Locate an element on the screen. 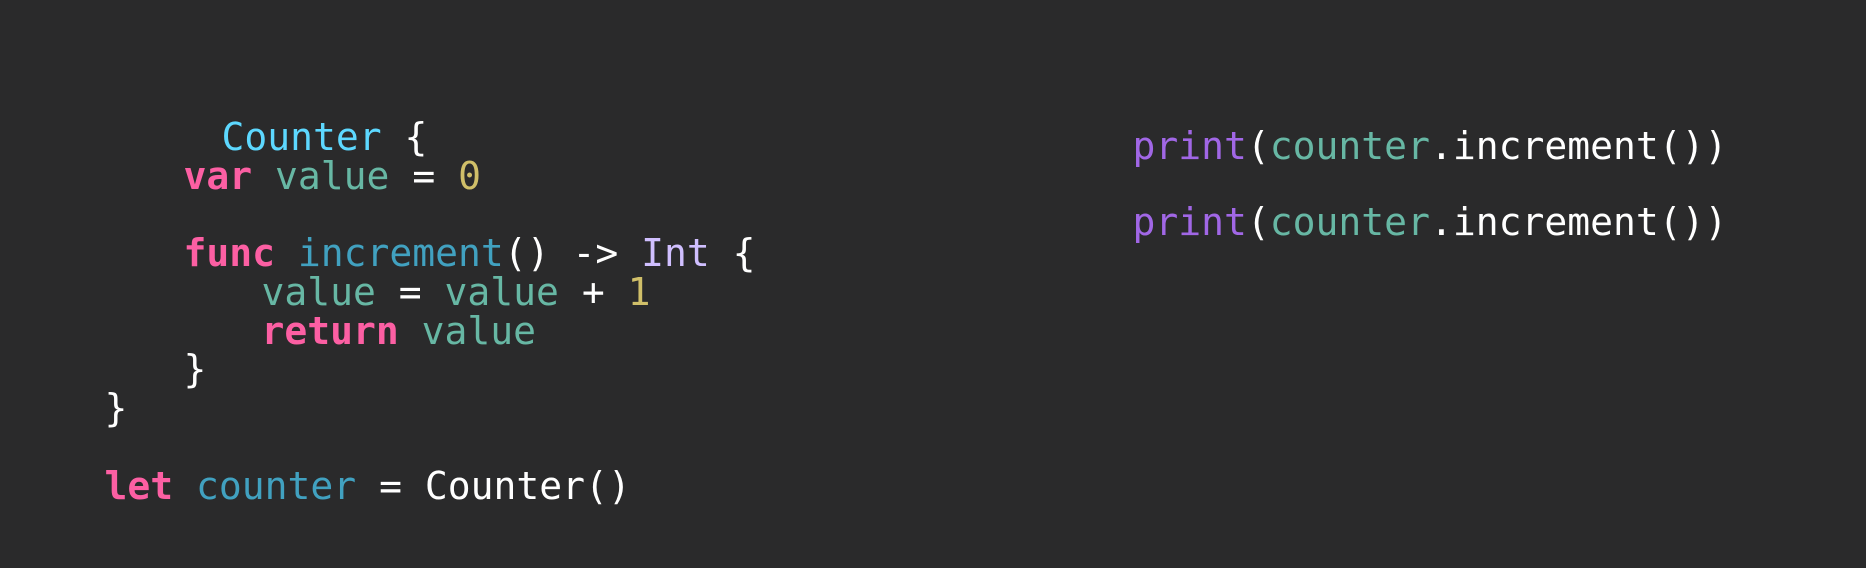  plus-operator: + is located at coordinates (593, 292).